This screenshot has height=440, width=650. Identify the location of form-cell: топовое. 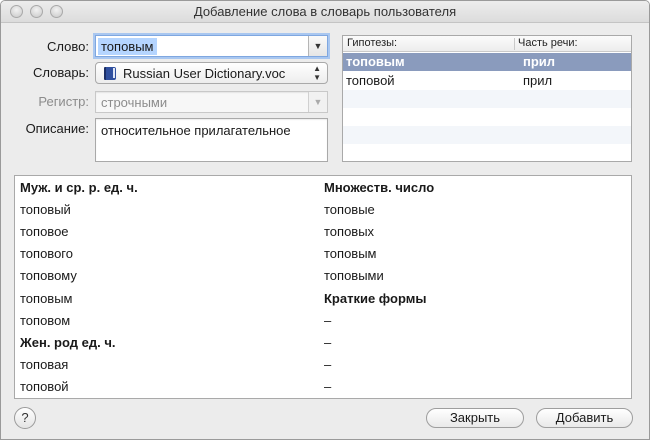
(44, 231).